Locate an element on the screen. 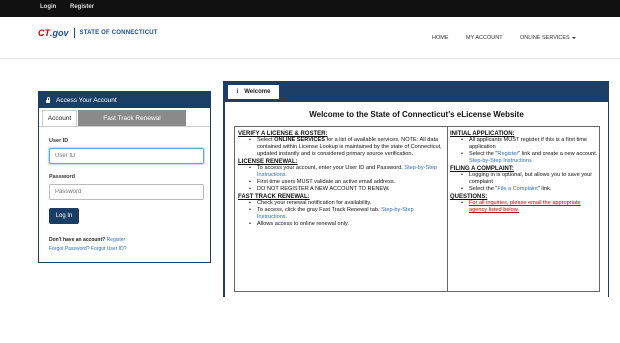 Image resolution: width=620 pixels, height=343 pixels. ct-gov-logo: CT .gov STATE OF CONNECTICUT is located at coordinates (98, 33).